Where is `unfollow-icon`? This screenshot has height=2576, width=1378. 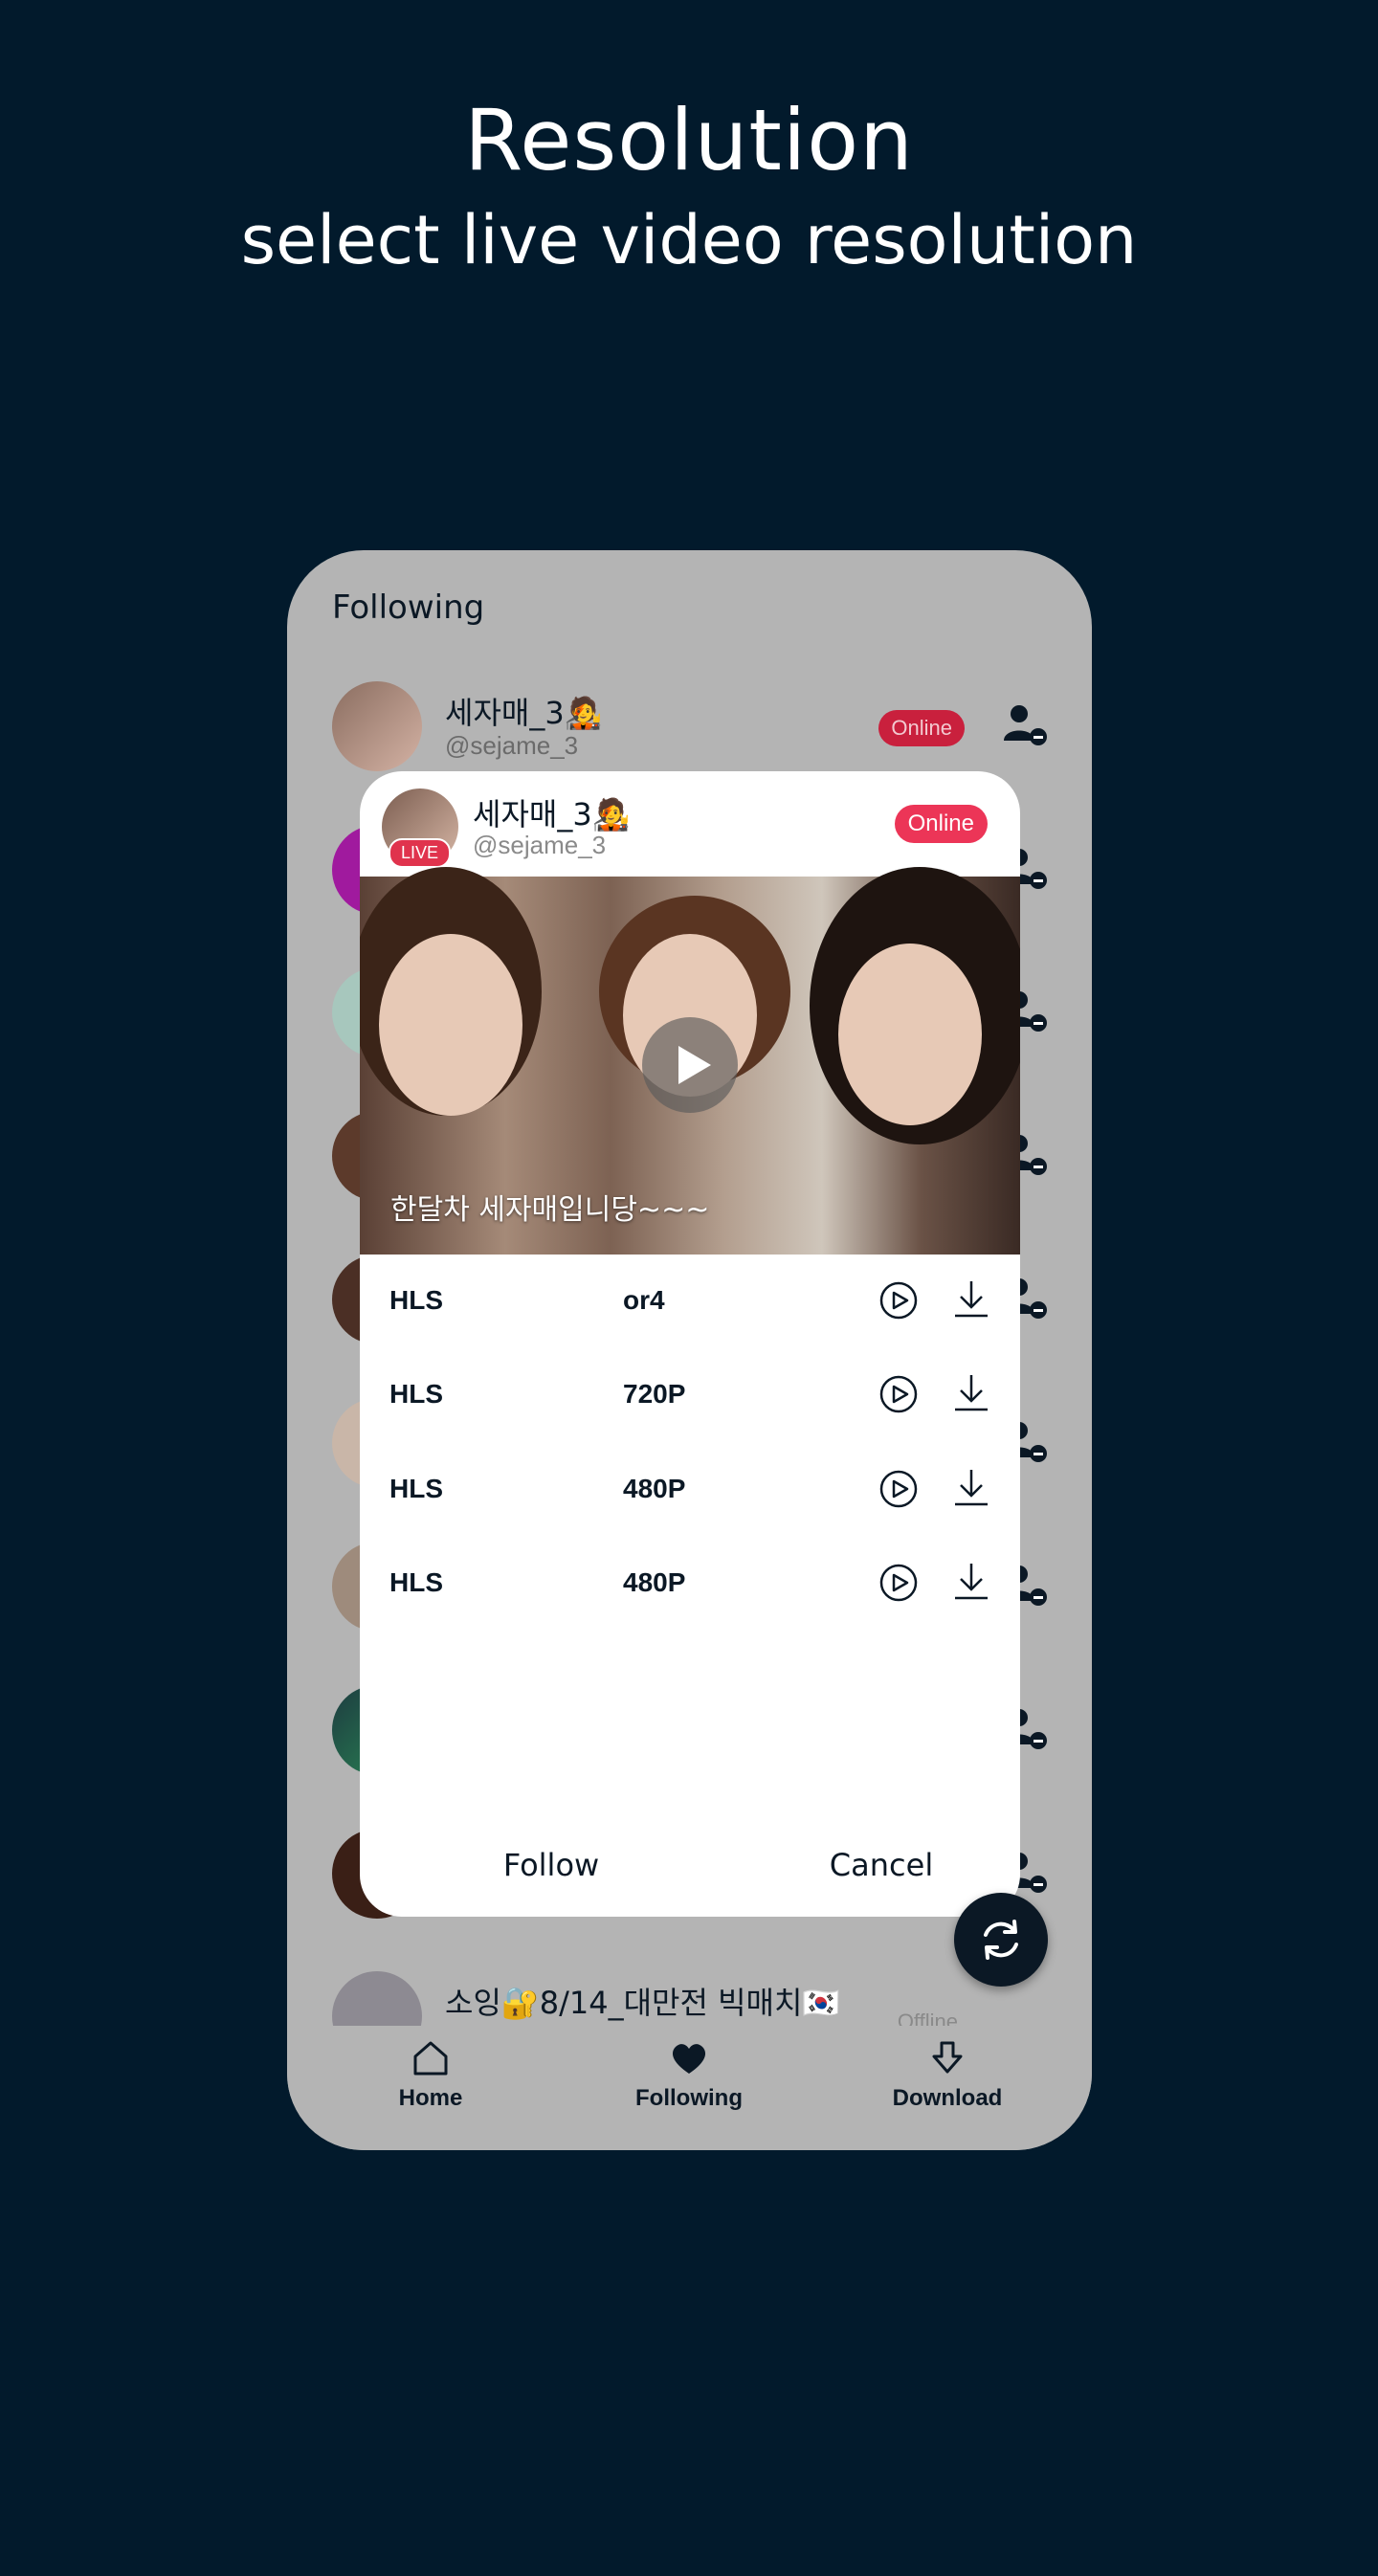 unfollow-icon is located at coordinates (1025, 725).